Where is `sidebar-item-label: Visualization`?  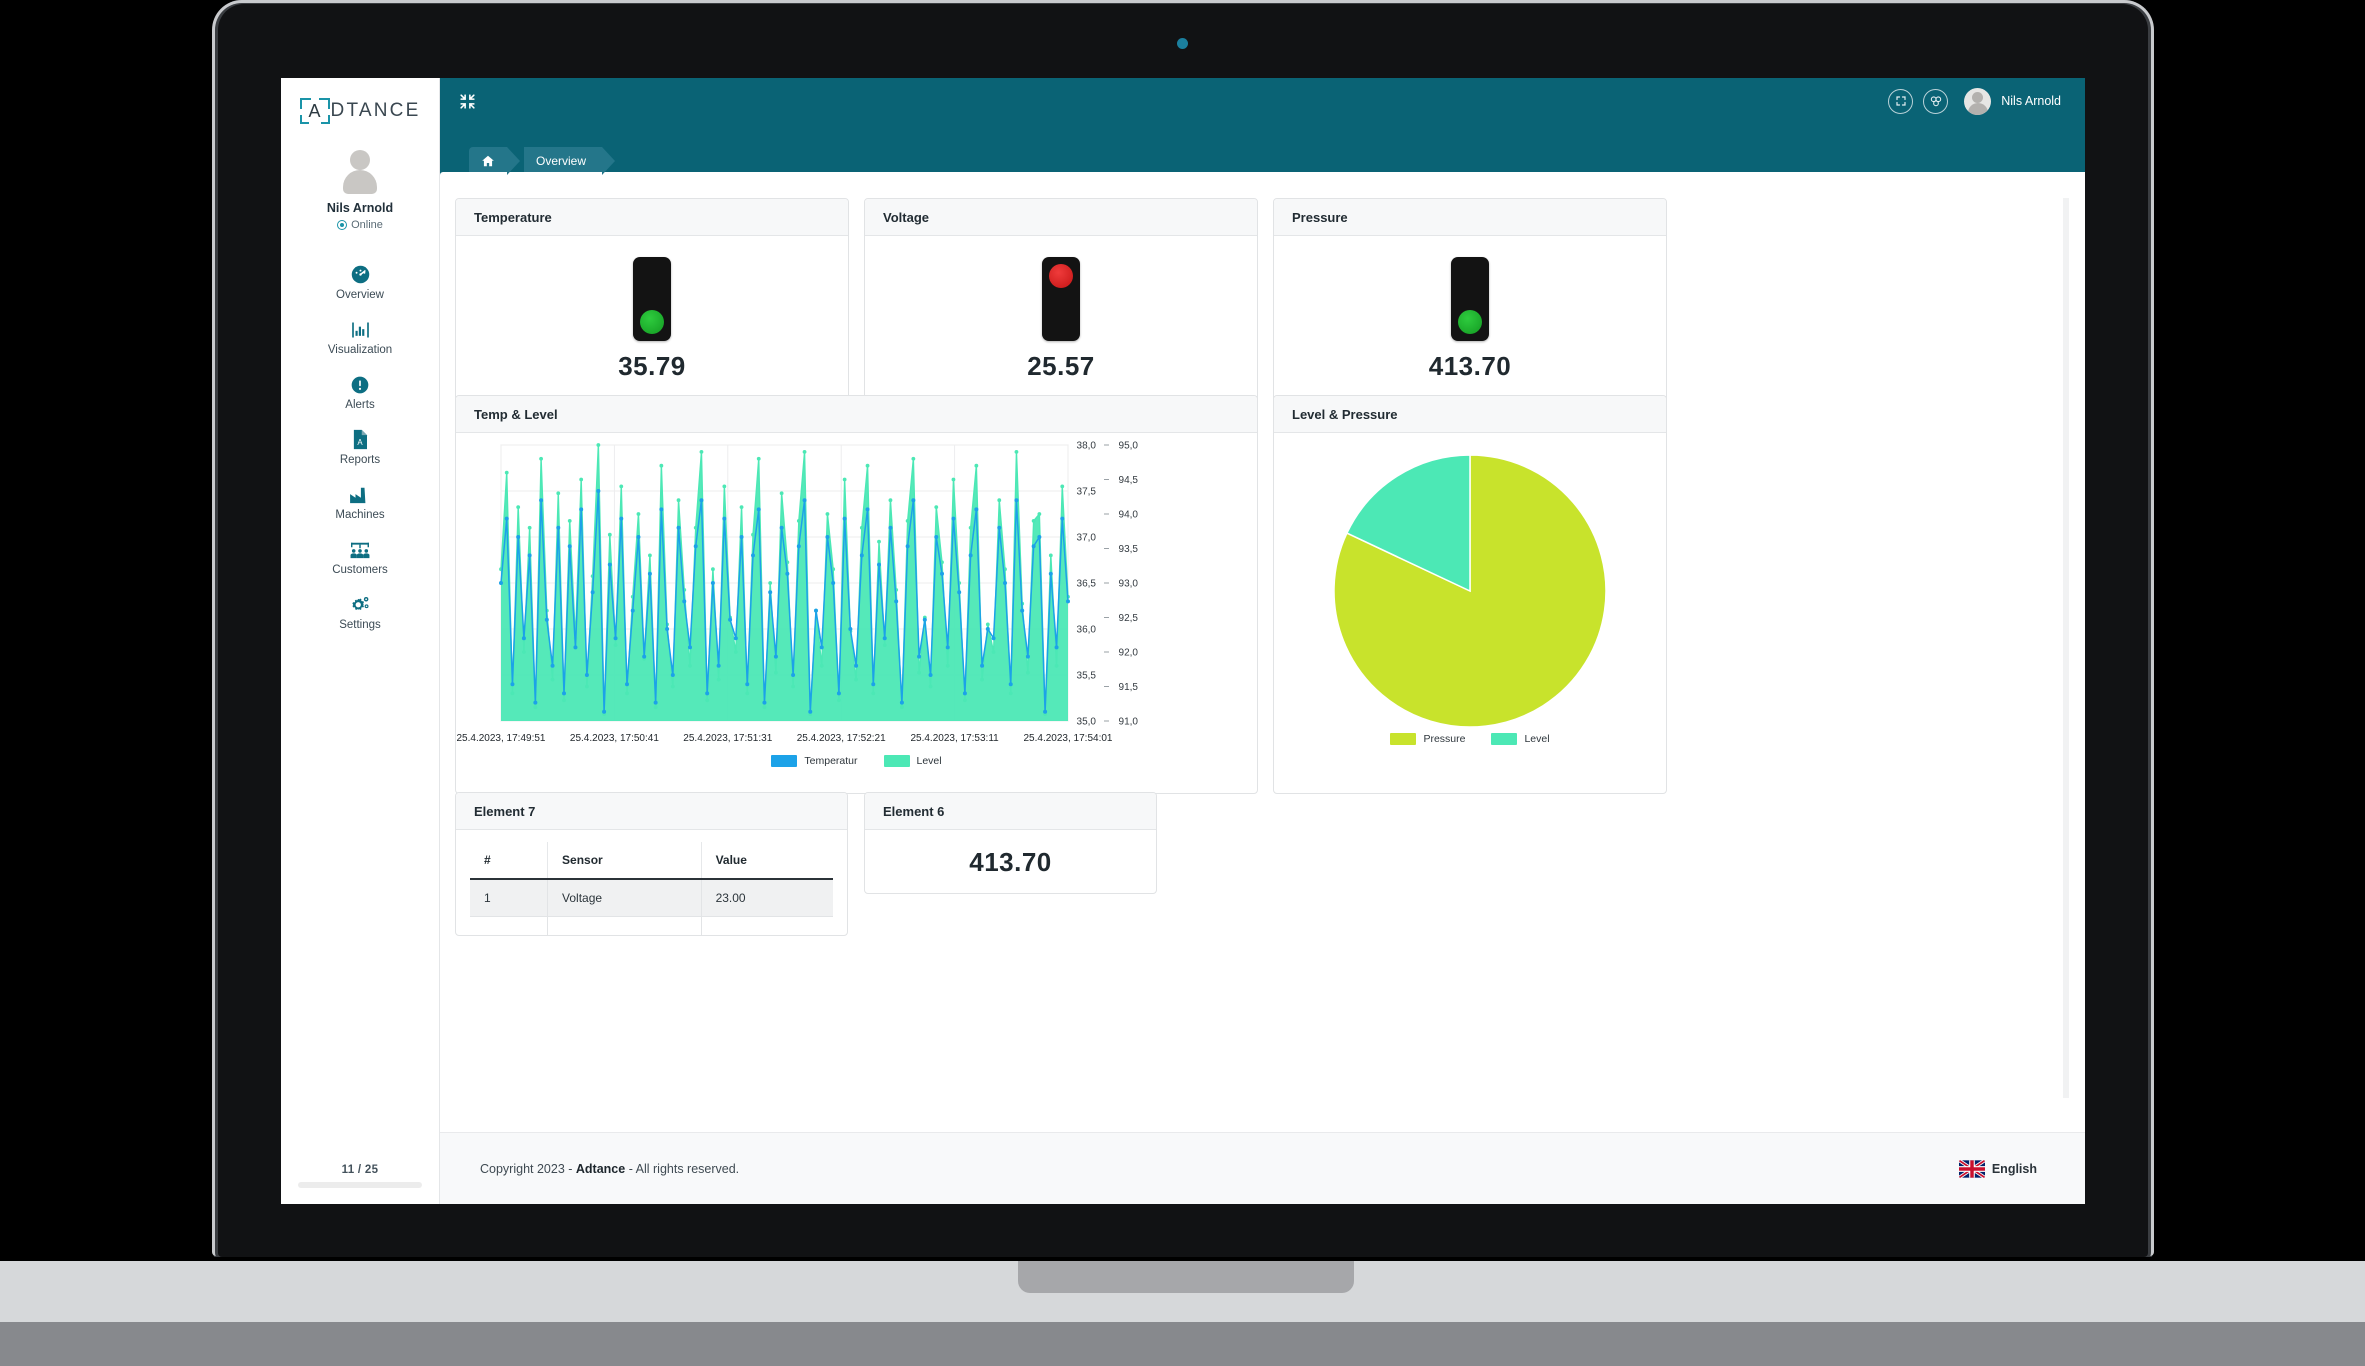 sidebar-item-label: Visualization is located at coordinates (360, 350).